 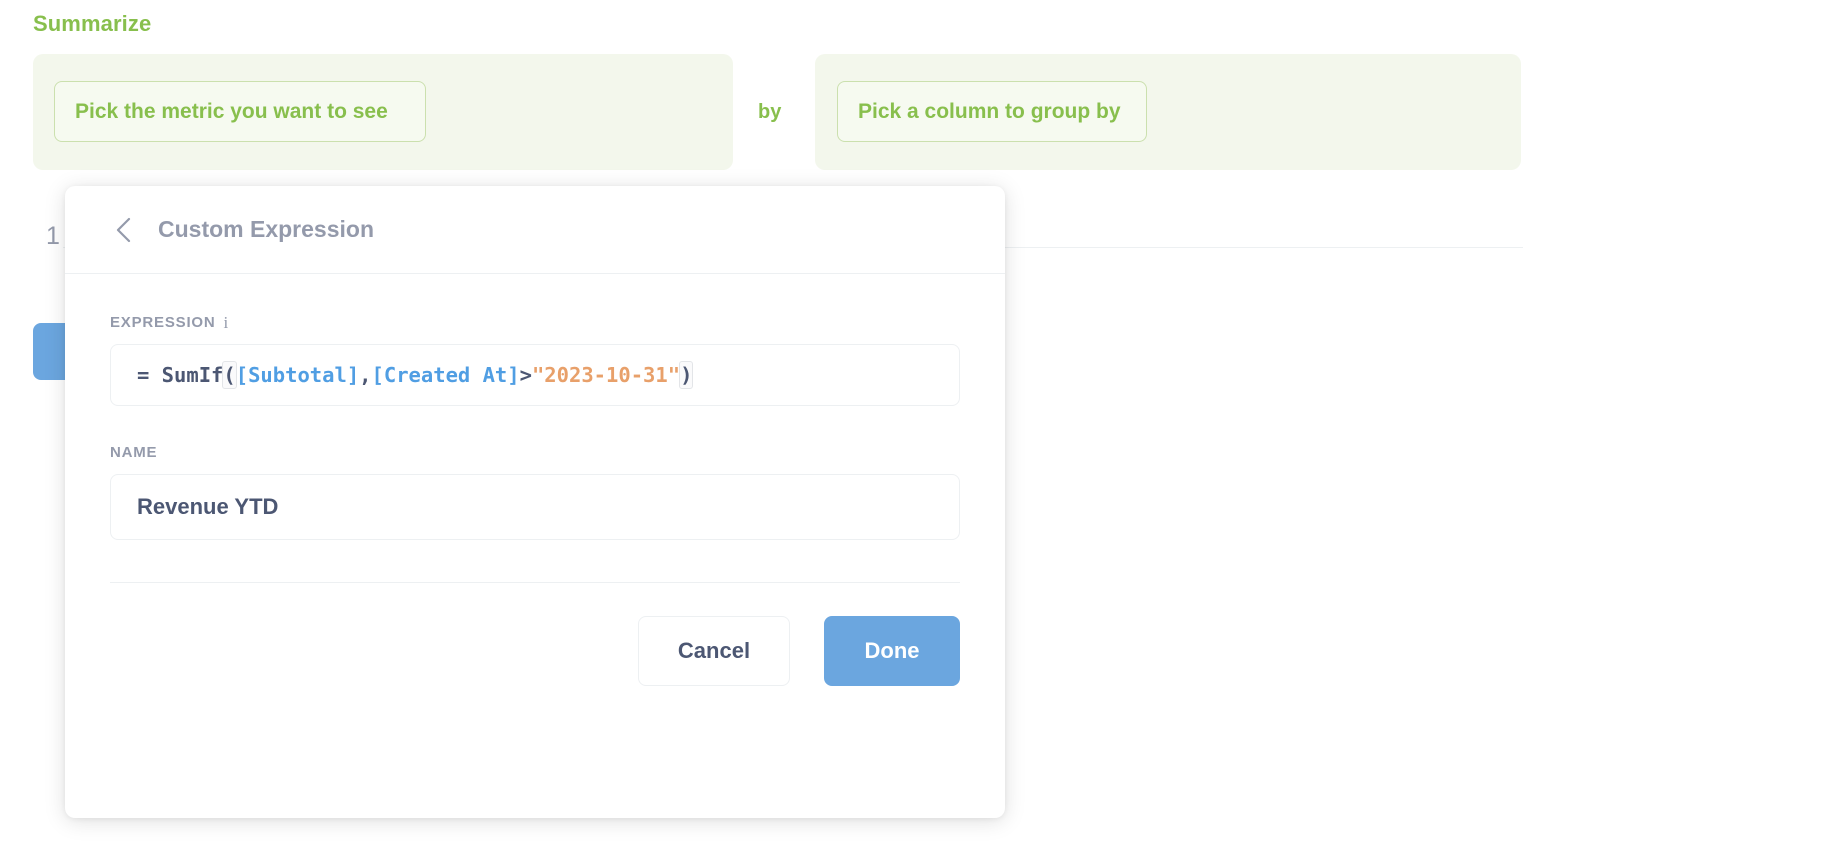 What do you see at coordinates (686, 375) in the screenshot?
I see `expression-token-paren-7: )` at bounding box center [686, 375].